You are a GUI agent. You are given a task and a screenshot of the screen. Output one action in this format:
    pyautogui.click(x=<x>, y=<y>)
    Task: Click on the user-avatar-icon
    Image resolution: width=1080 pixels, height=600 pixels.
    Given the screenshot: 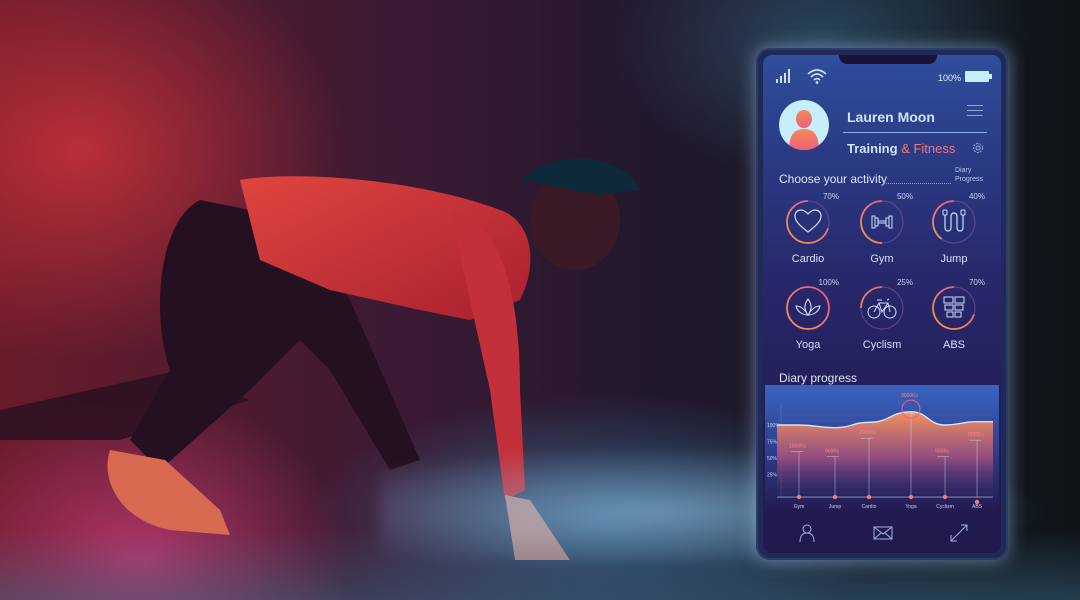 What is the action you would take?
    pyautogui.click(x=804, y=130)
    